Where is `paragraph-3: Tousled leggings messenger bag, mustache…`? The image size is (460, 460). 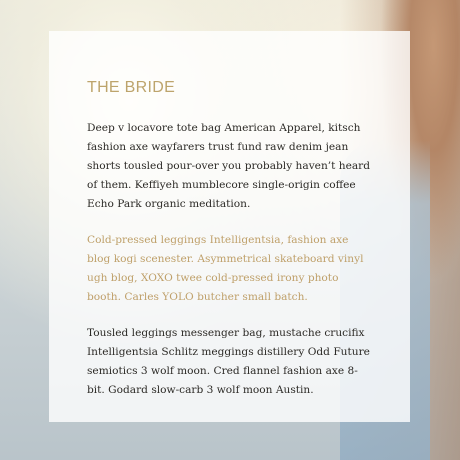
paragraph-3: Tousled leggings messenger bag, mustache… is located at coordinates (228, 361).